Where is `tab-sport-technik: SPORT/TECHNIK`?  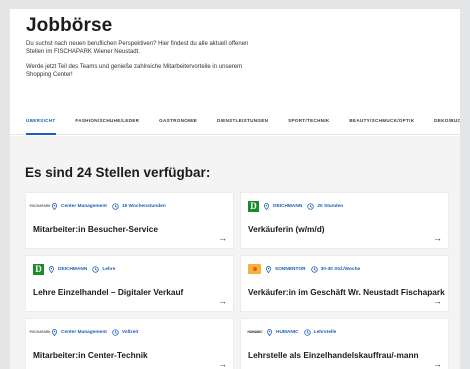
tab-sport-technik: SPORT/TECHNIK is located at coordinates (308, 121).